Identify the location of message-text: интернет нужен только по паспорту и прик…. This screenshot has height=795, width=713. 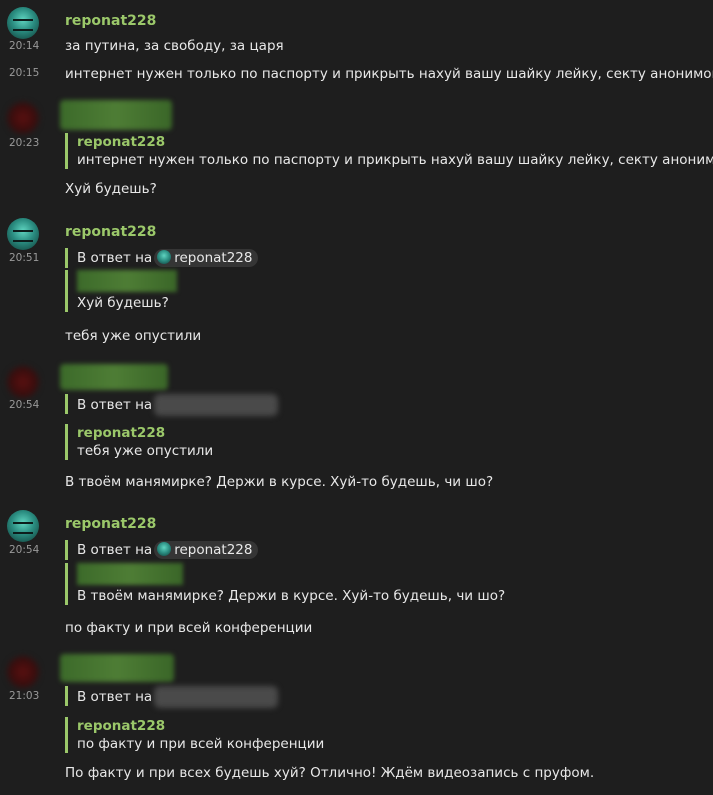
(389, 74).